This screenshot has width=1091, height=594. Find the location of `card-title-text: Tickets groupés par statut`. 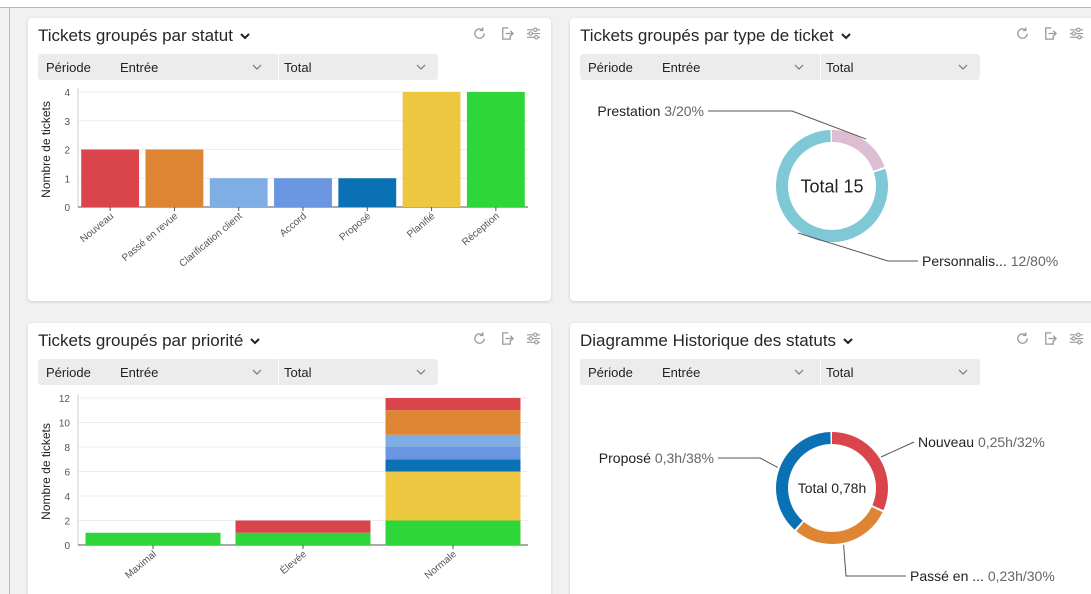

card-title-text: Tickets groupés par statut is located at coordinates (135, 35).